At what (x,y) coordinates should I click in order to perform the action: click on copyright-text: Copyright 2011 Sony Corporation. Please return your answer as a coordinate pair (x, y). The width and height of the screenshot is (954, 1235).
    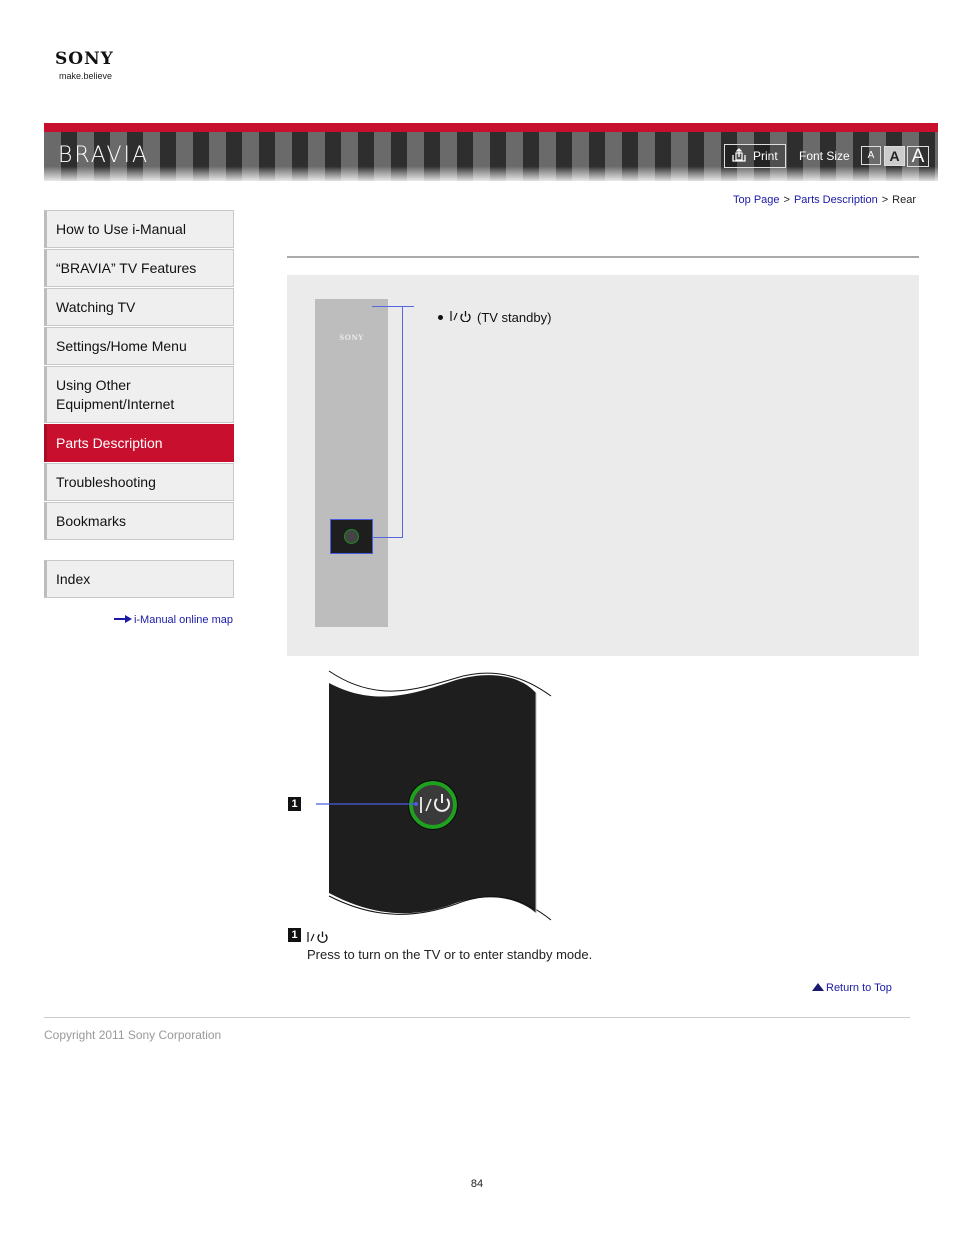
    Looking at the image, I should click on (133, 1035).